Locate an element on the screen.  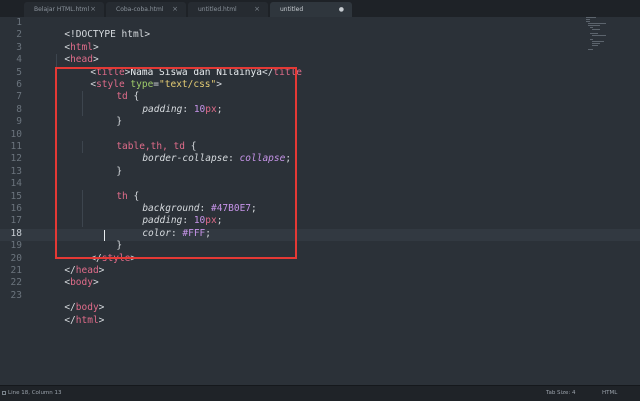
line-number: 11 is located at coordinates (16, 146).